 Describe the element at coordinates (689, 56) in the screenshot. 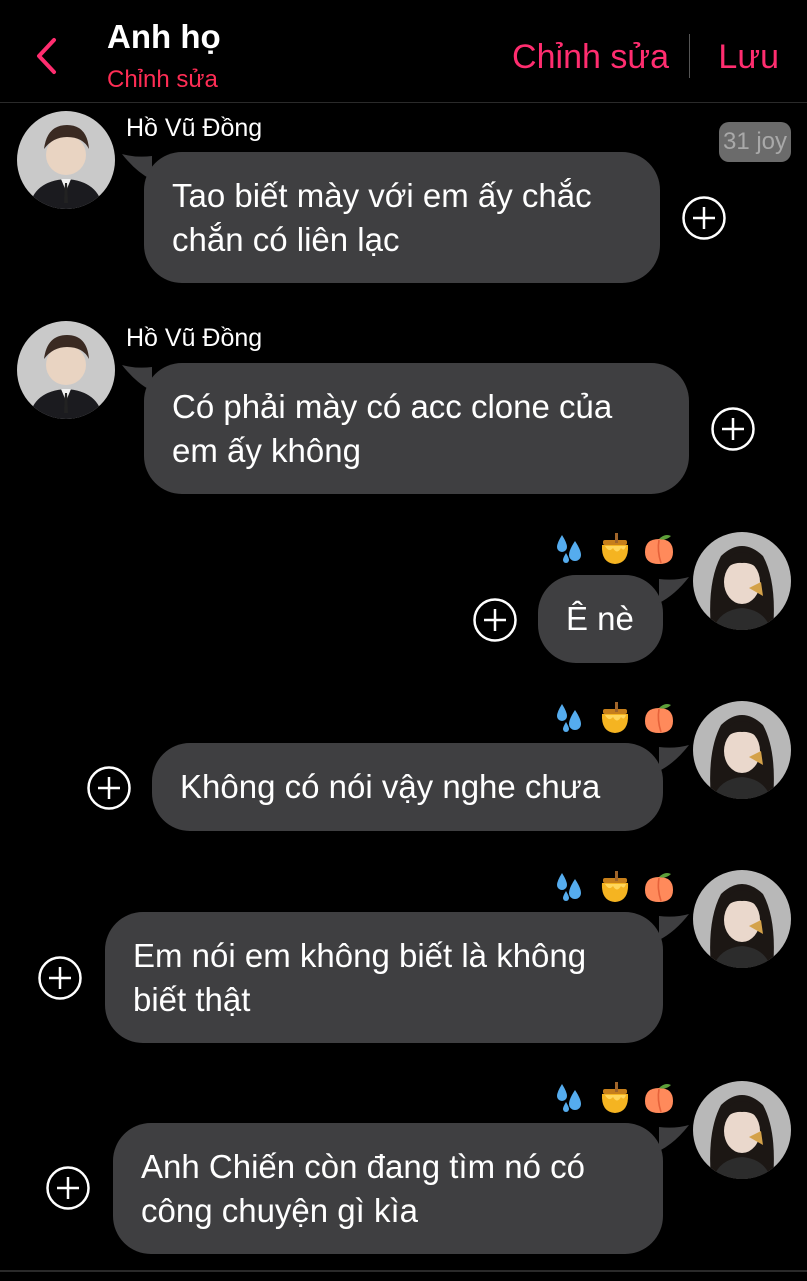

I see `header-divider` at that location.